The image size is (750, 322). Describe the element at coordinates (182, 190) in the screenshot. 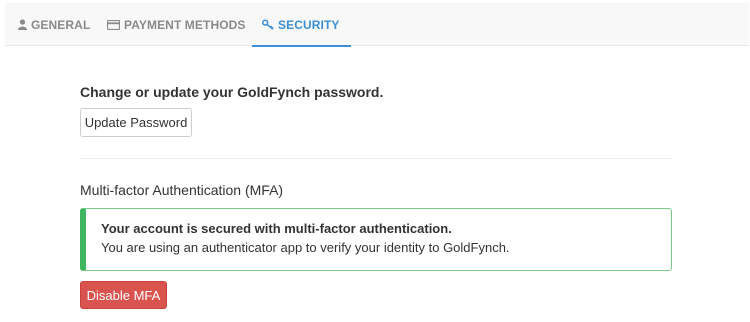

I see `mfa-section-heading: Multi-factor Authentication (MFA)` at that location.